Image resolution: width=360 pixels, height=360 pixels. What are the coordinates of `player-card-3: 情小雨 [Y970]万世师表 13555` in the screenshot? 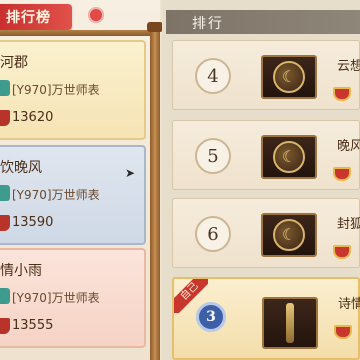 It's located at (73, 298).